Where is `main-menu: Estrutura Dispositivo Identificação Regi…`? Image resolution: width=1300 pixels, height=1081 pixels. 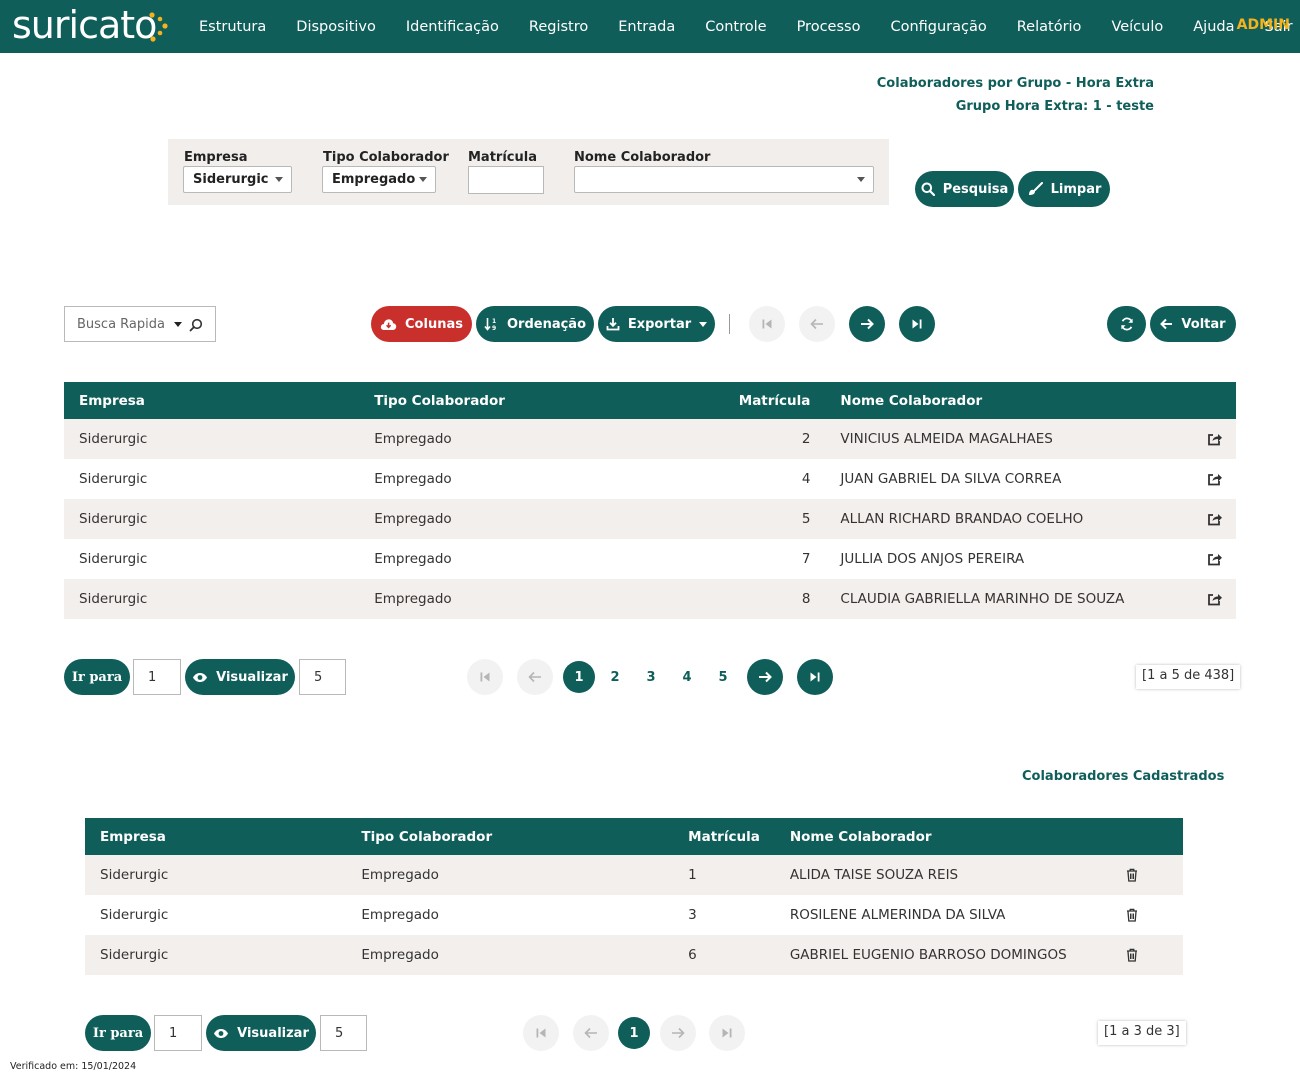 main-menu: Estrutura Dispositivo Identificação Regi… is located at coordinates (742, 26).